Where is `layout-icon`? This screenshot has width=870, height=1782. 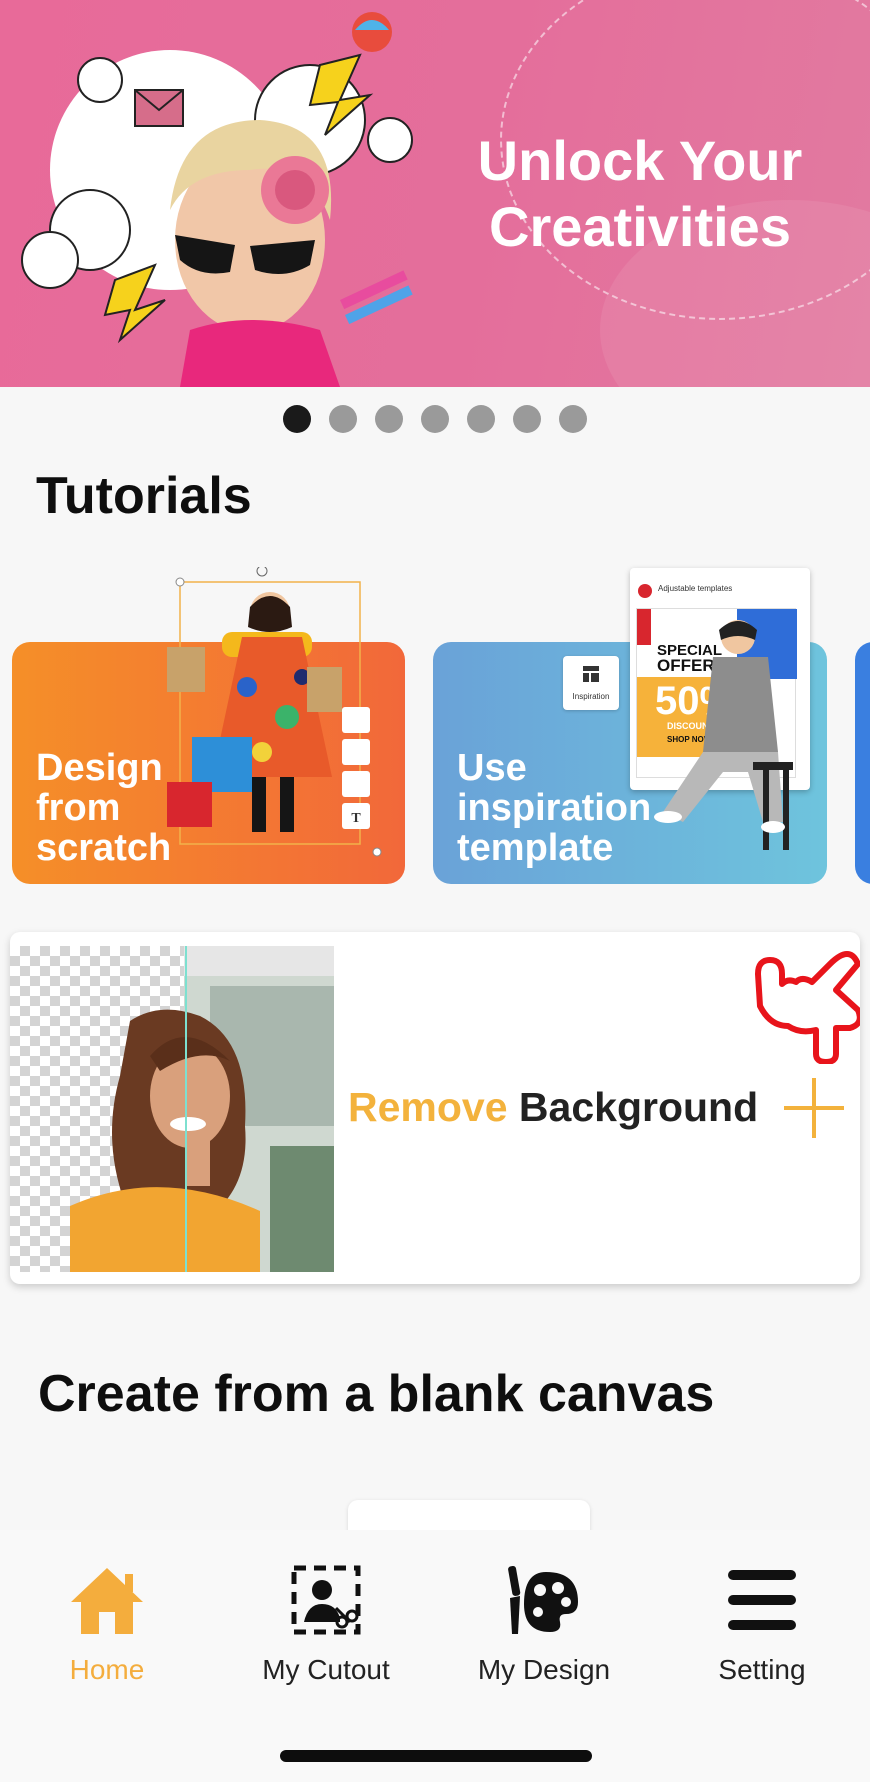 layout-icon is located at coordinates (591, 674).